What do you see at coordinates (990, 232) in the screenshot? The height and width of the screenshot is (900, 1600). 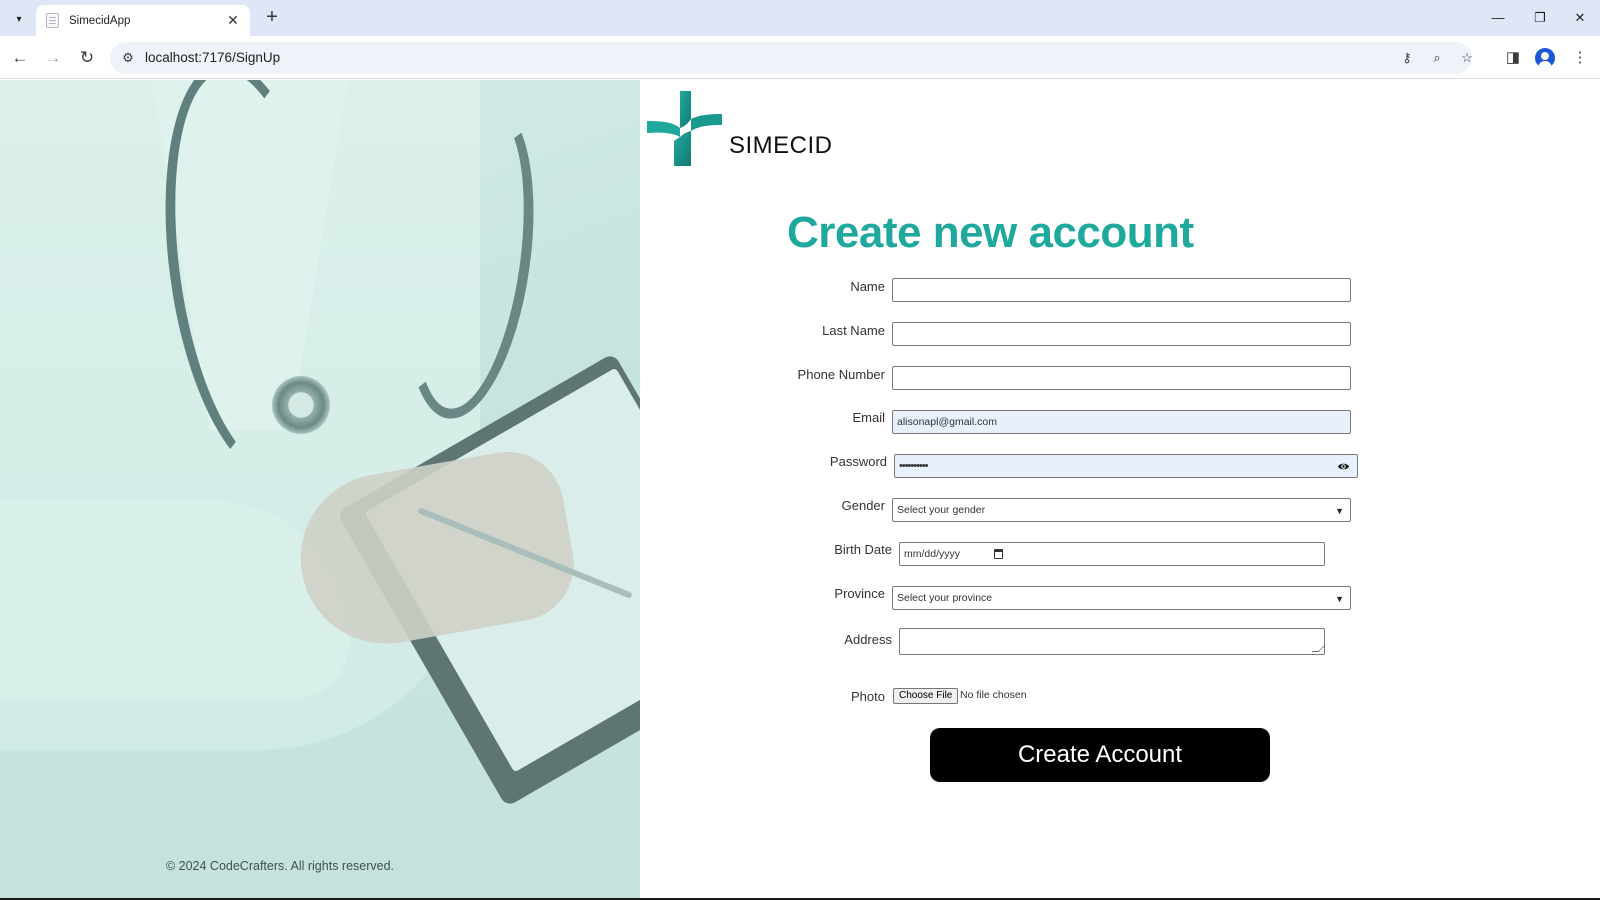 I see `page-title: Create new account` at bounding box center [990, 232].